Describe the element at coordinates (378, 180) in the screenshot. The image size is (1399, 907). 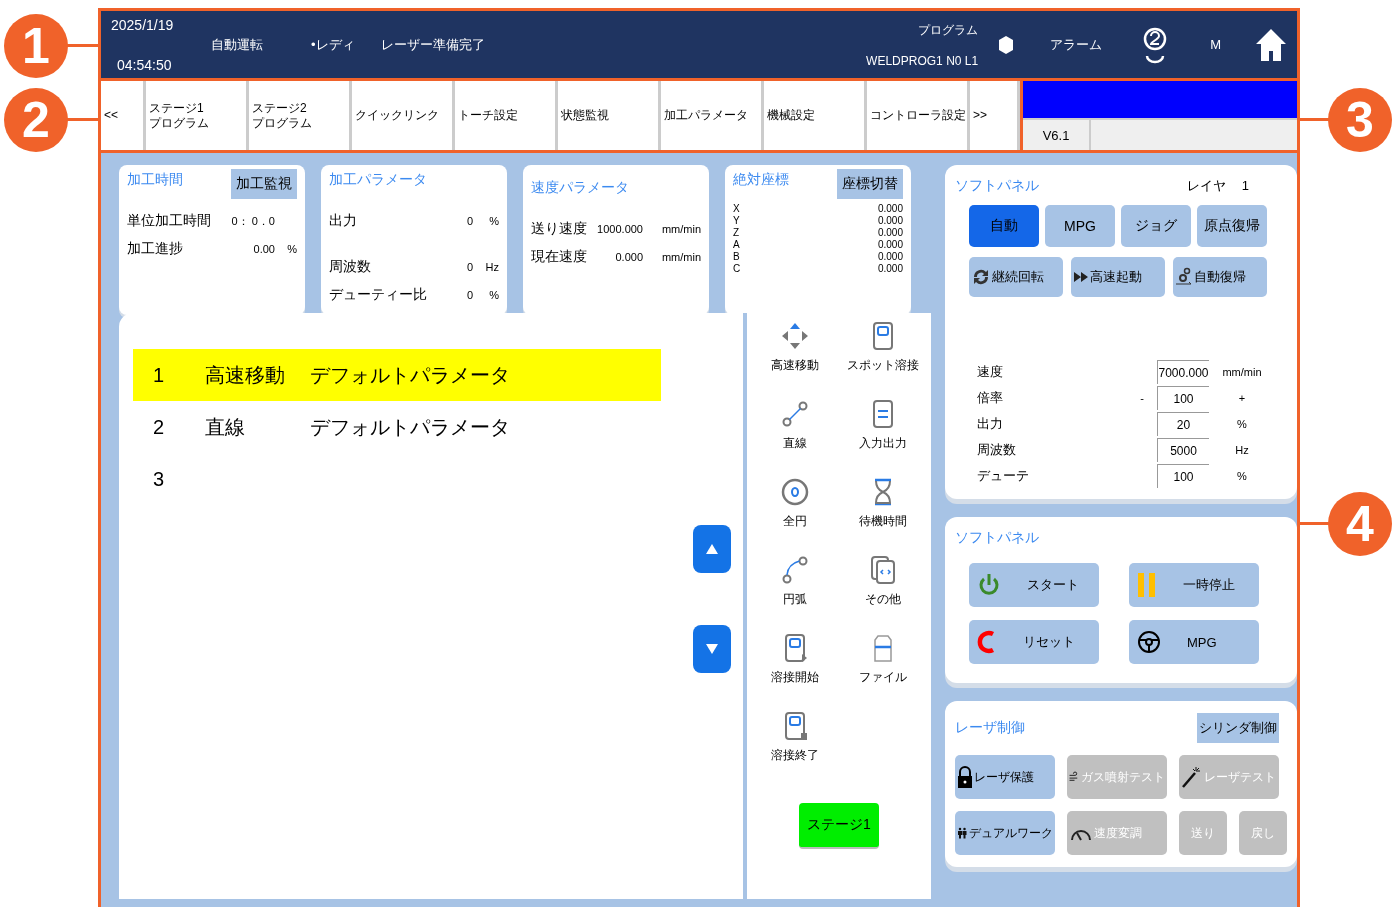
I see `card-title: 加工パラメータ` at that location.